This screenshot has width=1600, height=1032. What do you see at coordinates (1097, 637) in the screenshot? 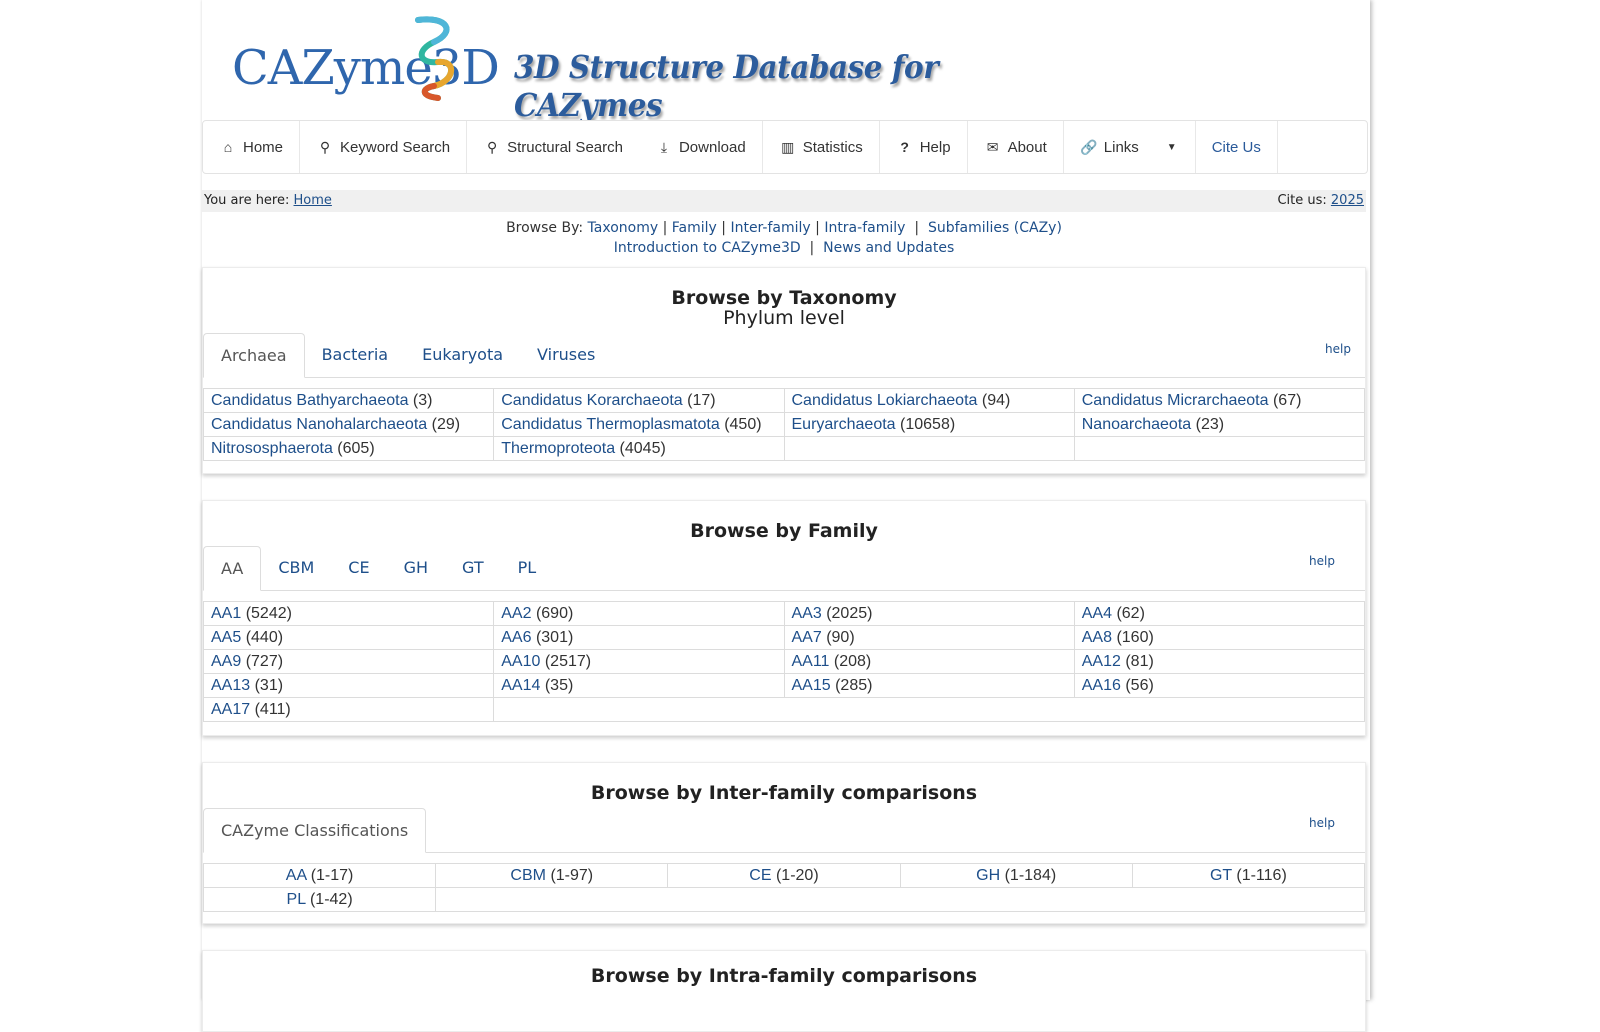
I see `entry-link: AA8` at bounding box center [1097, 637].